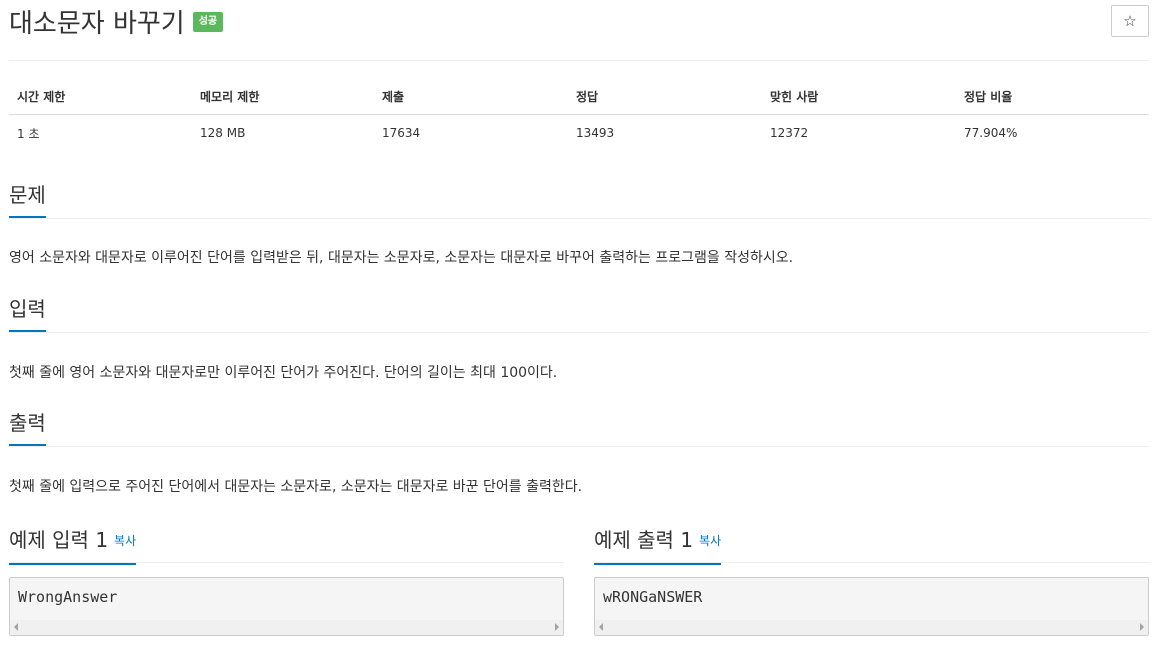 The width and height of the screenshot is (1156, 658). Describe the element at coordinates (283, 97) in the screenshot. I see `header-memory-limit: 메모리 제한` at that location.